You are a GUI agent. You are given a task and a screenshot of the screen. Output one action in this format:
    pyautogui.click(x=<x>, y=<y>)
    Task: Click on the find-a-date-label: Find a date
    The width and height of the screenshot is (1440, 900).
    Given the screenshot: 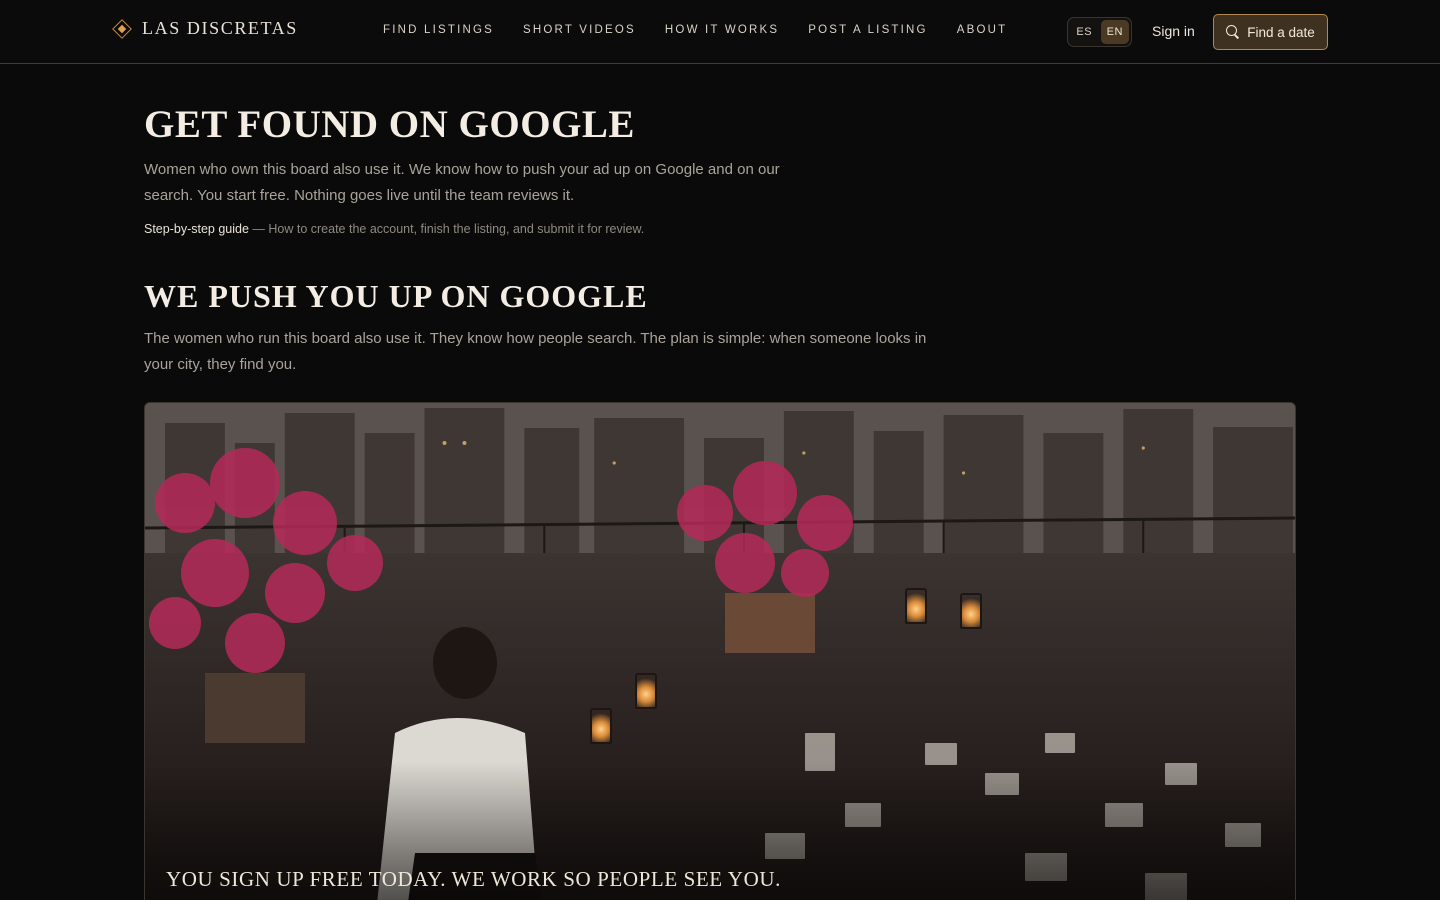 What is the action you would take?
    pyautogui.click(x=1281, y=32)
    